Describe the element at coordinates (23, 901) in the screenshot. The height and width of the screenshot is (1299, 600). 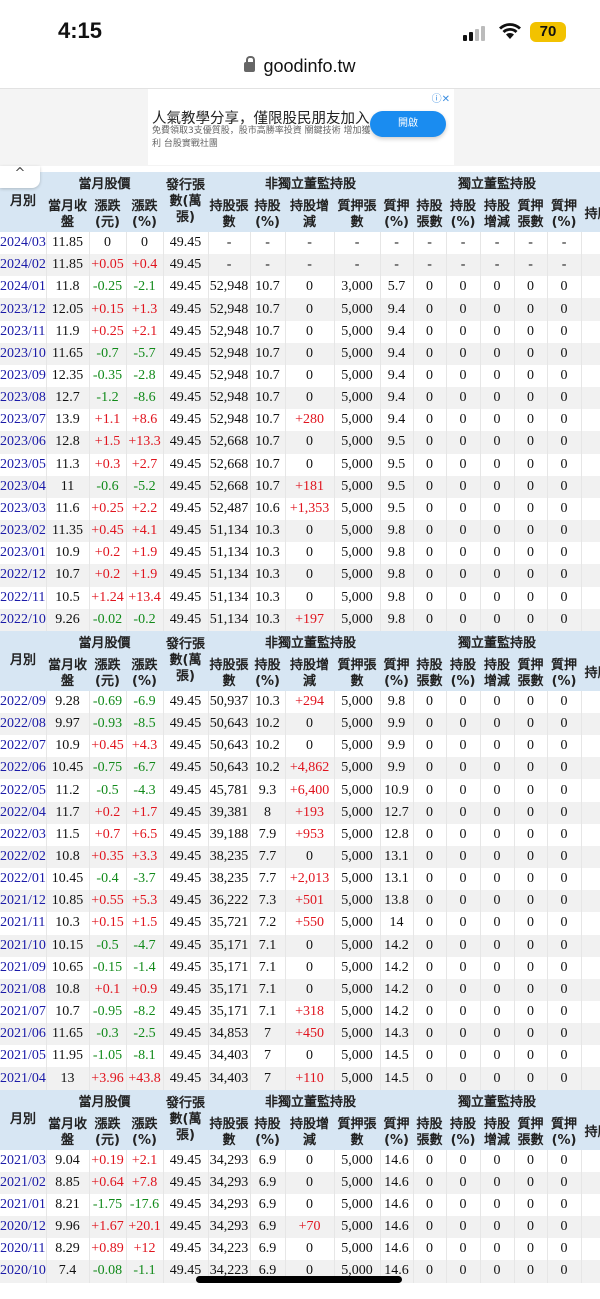
I see `month-link: 2021/12` at that location.